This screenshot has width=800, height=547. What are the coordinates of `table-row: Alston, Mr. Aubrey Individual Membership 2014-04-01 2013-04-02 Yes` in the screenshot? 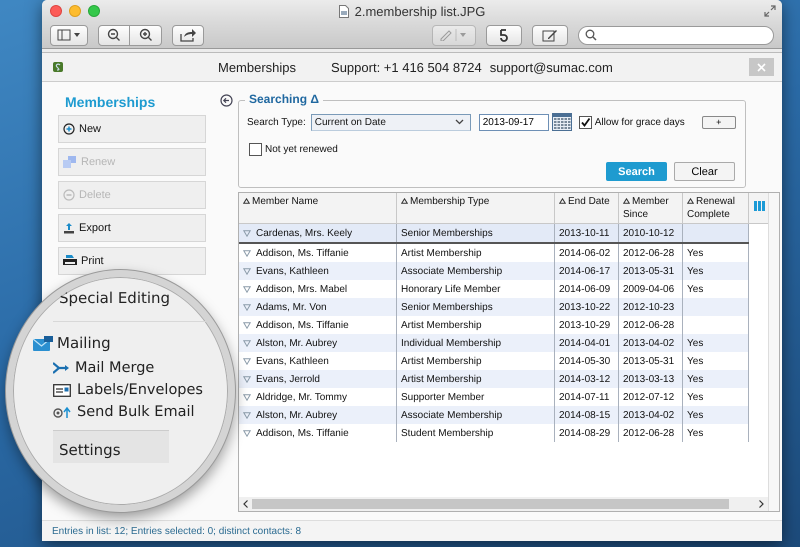 It's located at (494, 343).